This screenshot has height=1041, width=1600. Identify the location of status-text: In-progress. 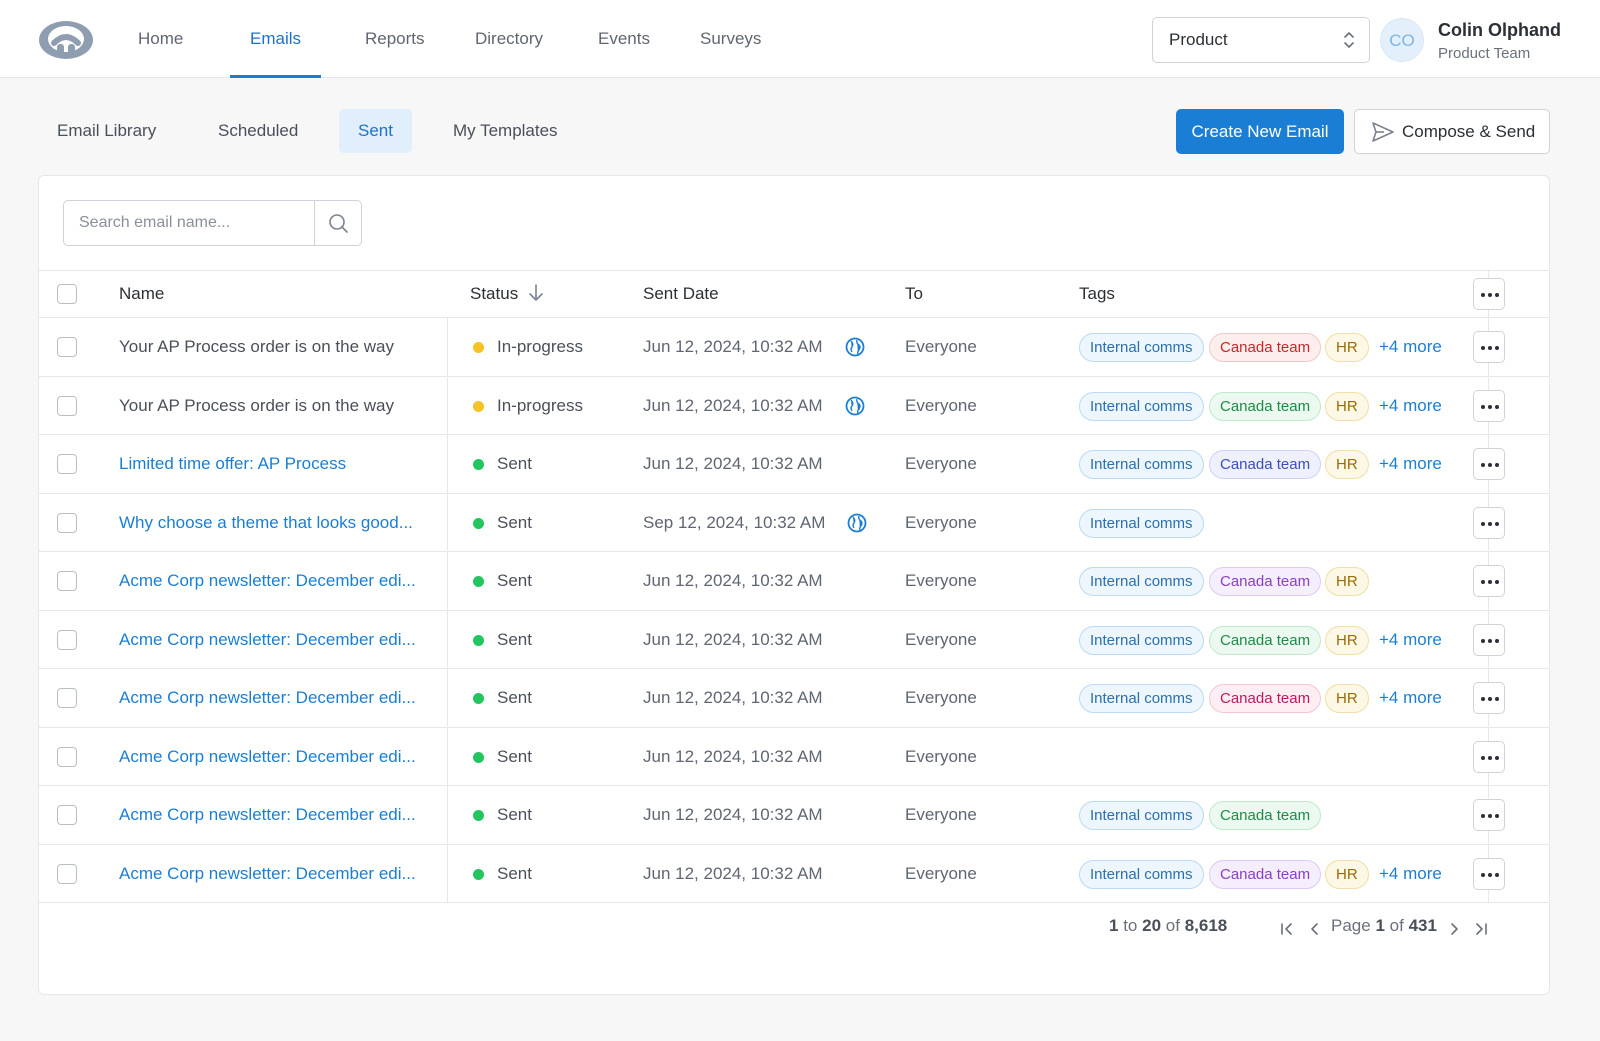
(540, 405).